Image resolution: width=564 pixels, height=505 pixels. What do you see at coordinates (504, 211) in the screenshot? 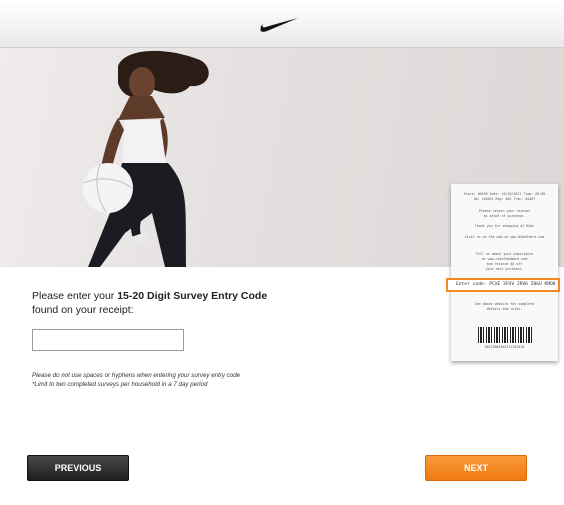
I see `receipt-line: Please retain your receipt` at bounding box center [504, 211].